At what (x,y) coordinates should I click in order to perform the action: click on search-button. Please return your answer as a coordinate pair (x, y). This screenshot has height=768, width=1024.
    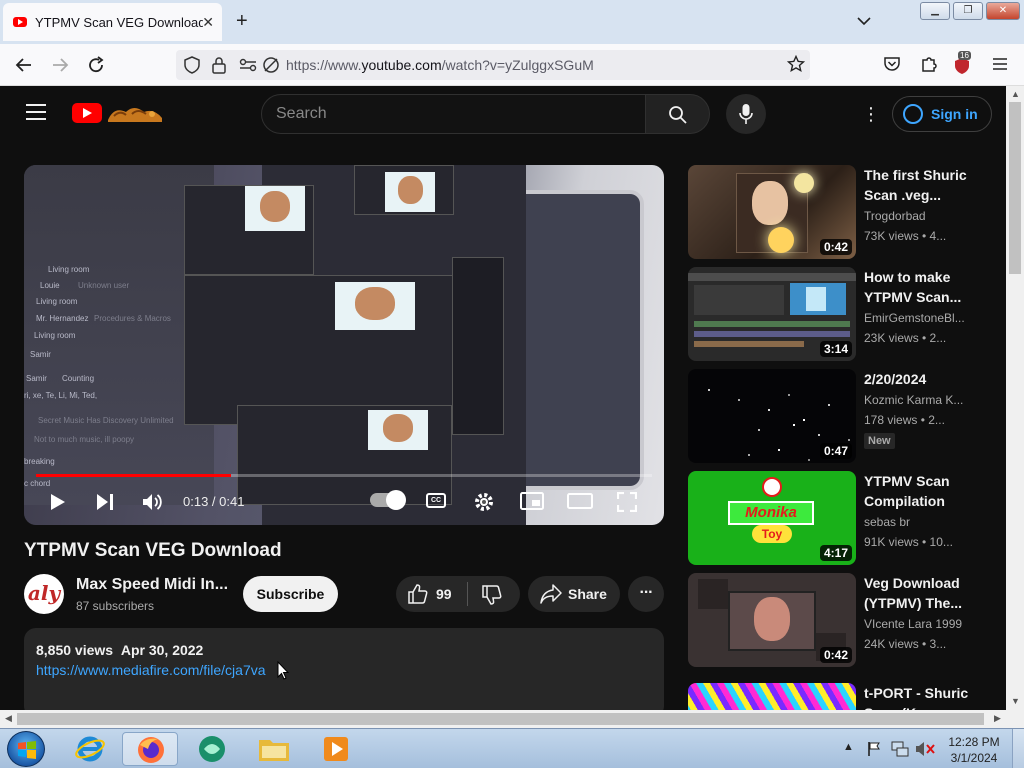
    Looking at the image, I should click on (677, 114).